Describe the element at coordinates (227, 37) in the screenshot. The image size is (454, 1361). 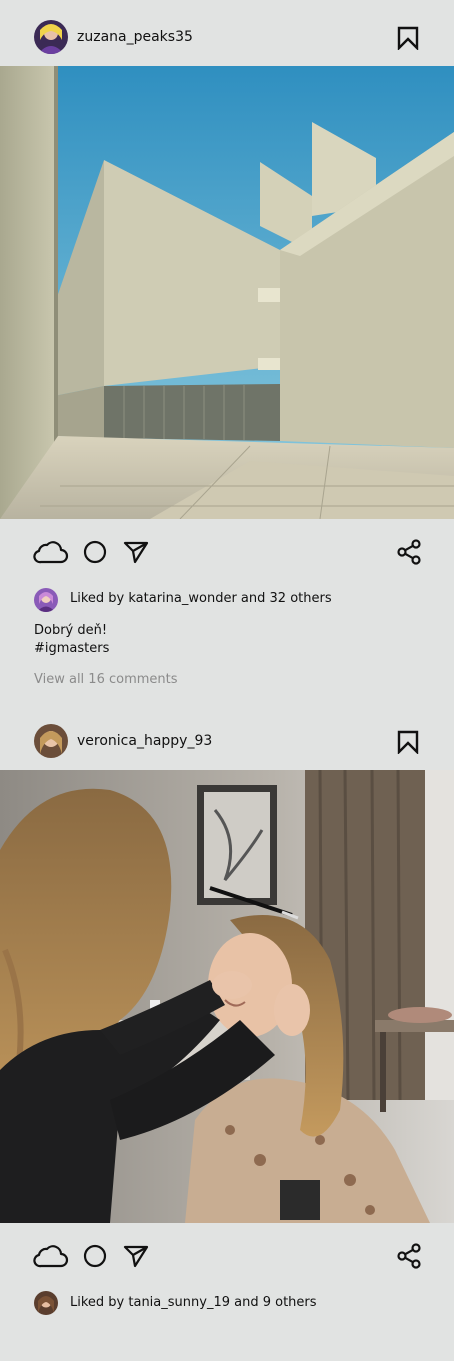
I see `post-header: zuzana_peaks35` at that location.